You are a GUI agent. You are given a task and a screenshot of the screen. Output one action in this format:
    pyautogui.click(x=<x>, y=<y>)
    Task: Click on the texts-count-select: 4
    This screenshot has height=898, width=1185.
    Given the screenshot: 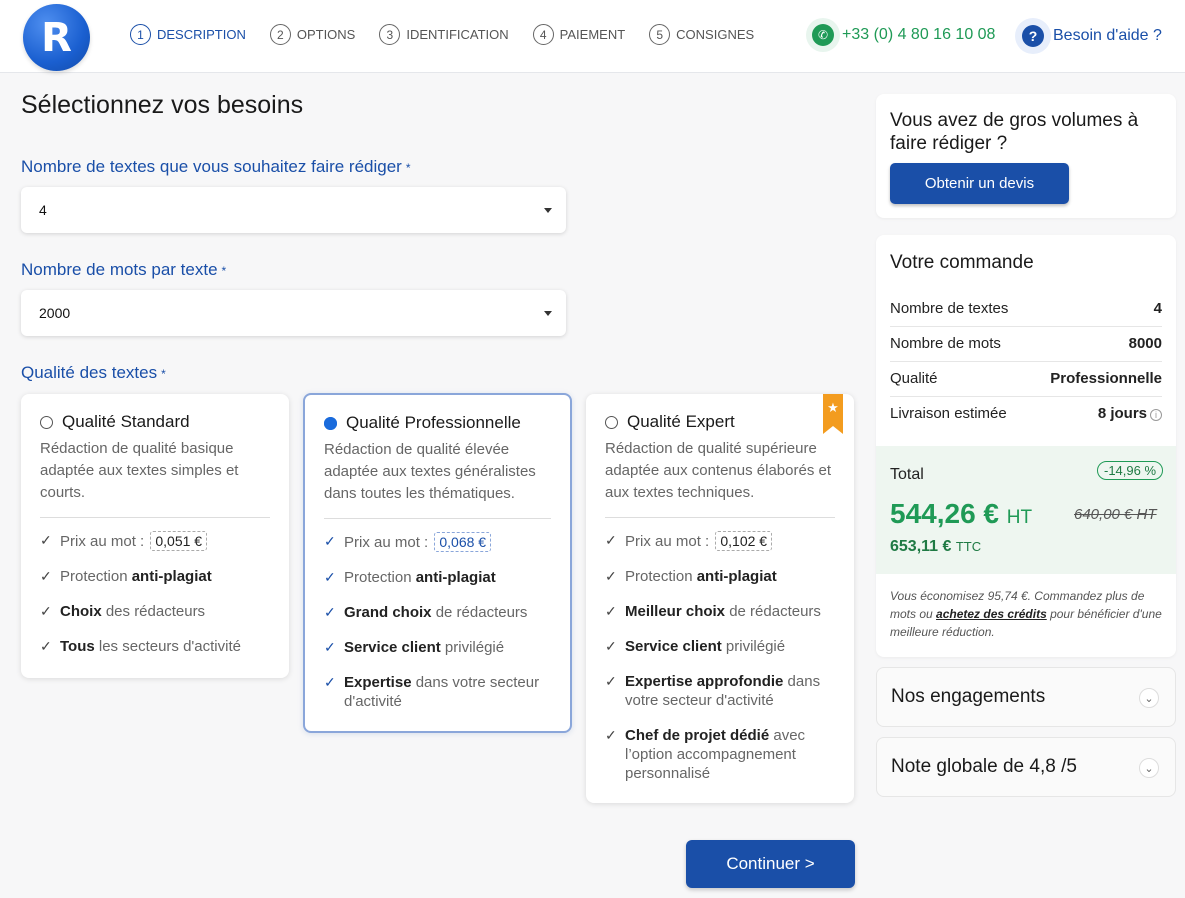 What is the action you would take?
    pyautogui.click(x=293, y=210)
    